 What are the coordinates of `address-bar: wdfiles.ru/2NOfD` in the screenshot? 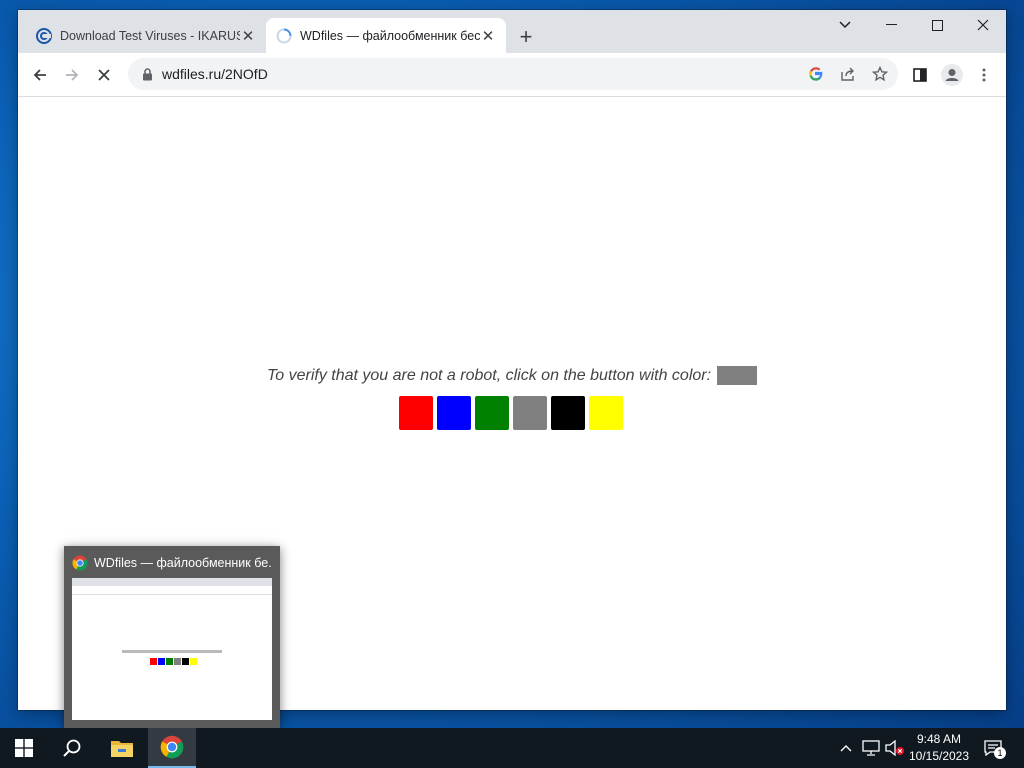 It's located at (513, 74).